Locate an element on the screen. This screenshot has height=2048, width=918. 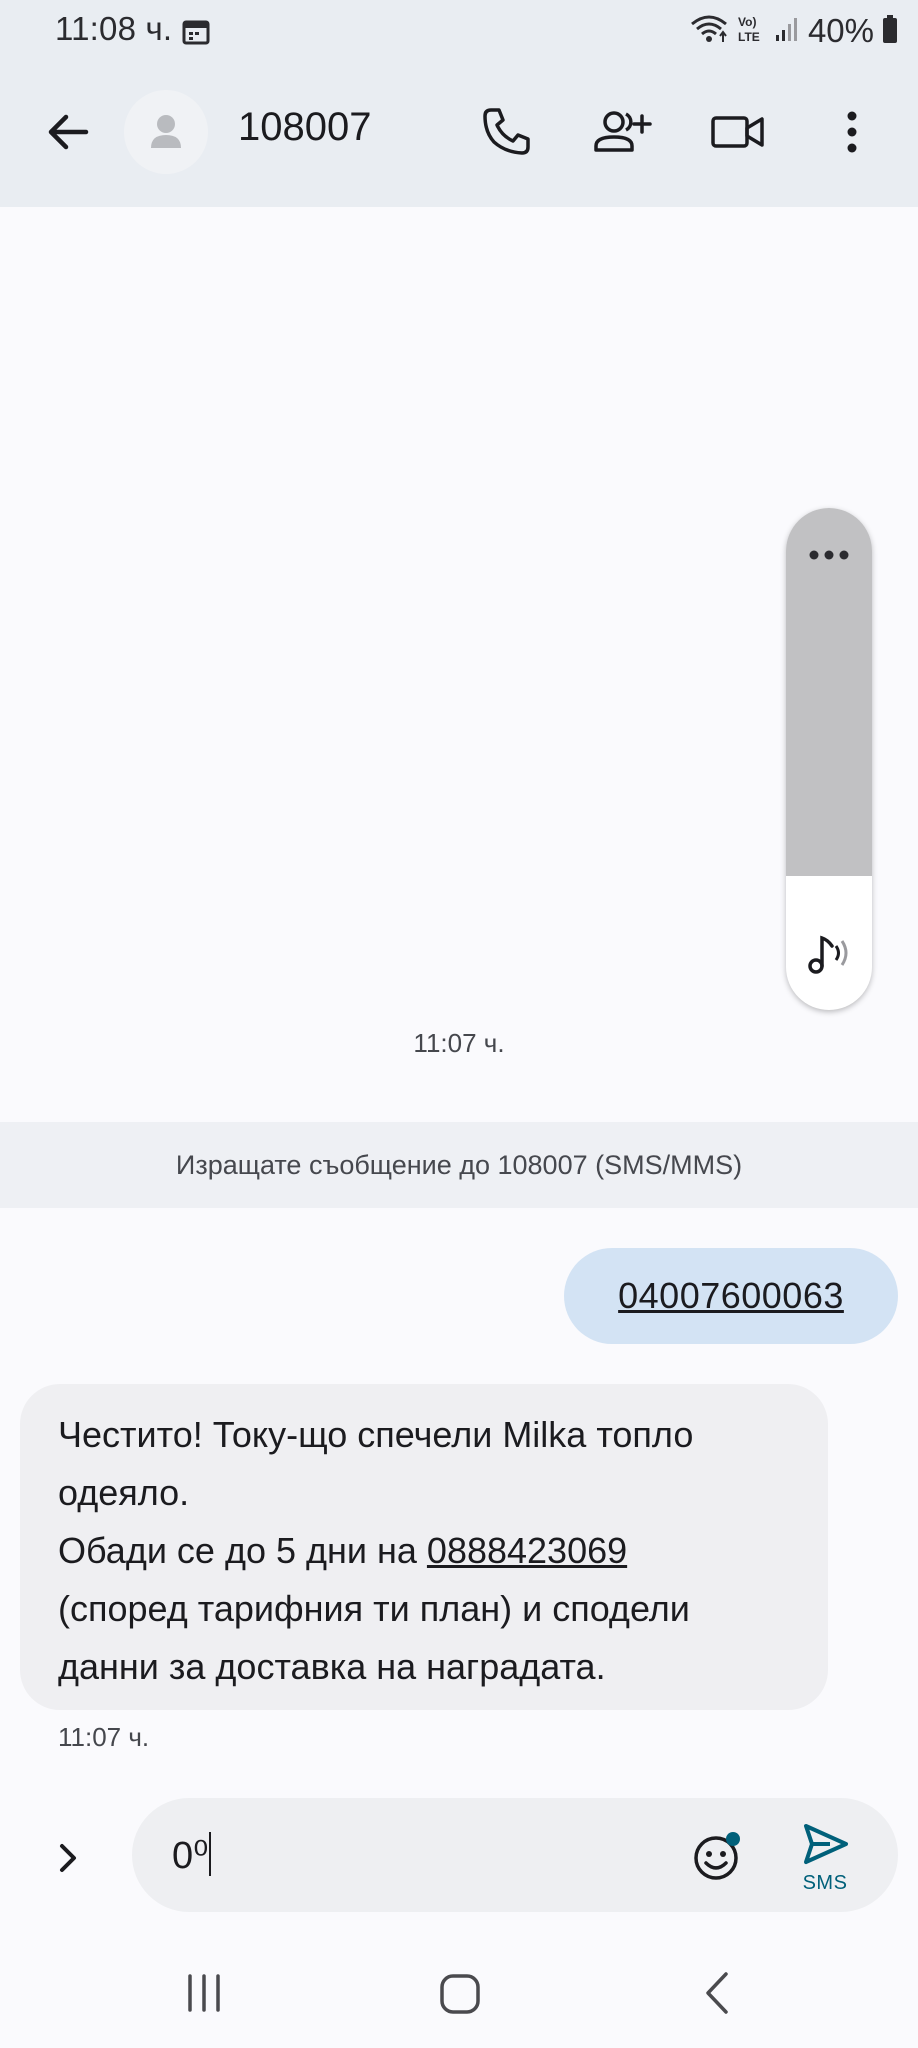
nav-back-icon is located at coordinates (718, 1994).